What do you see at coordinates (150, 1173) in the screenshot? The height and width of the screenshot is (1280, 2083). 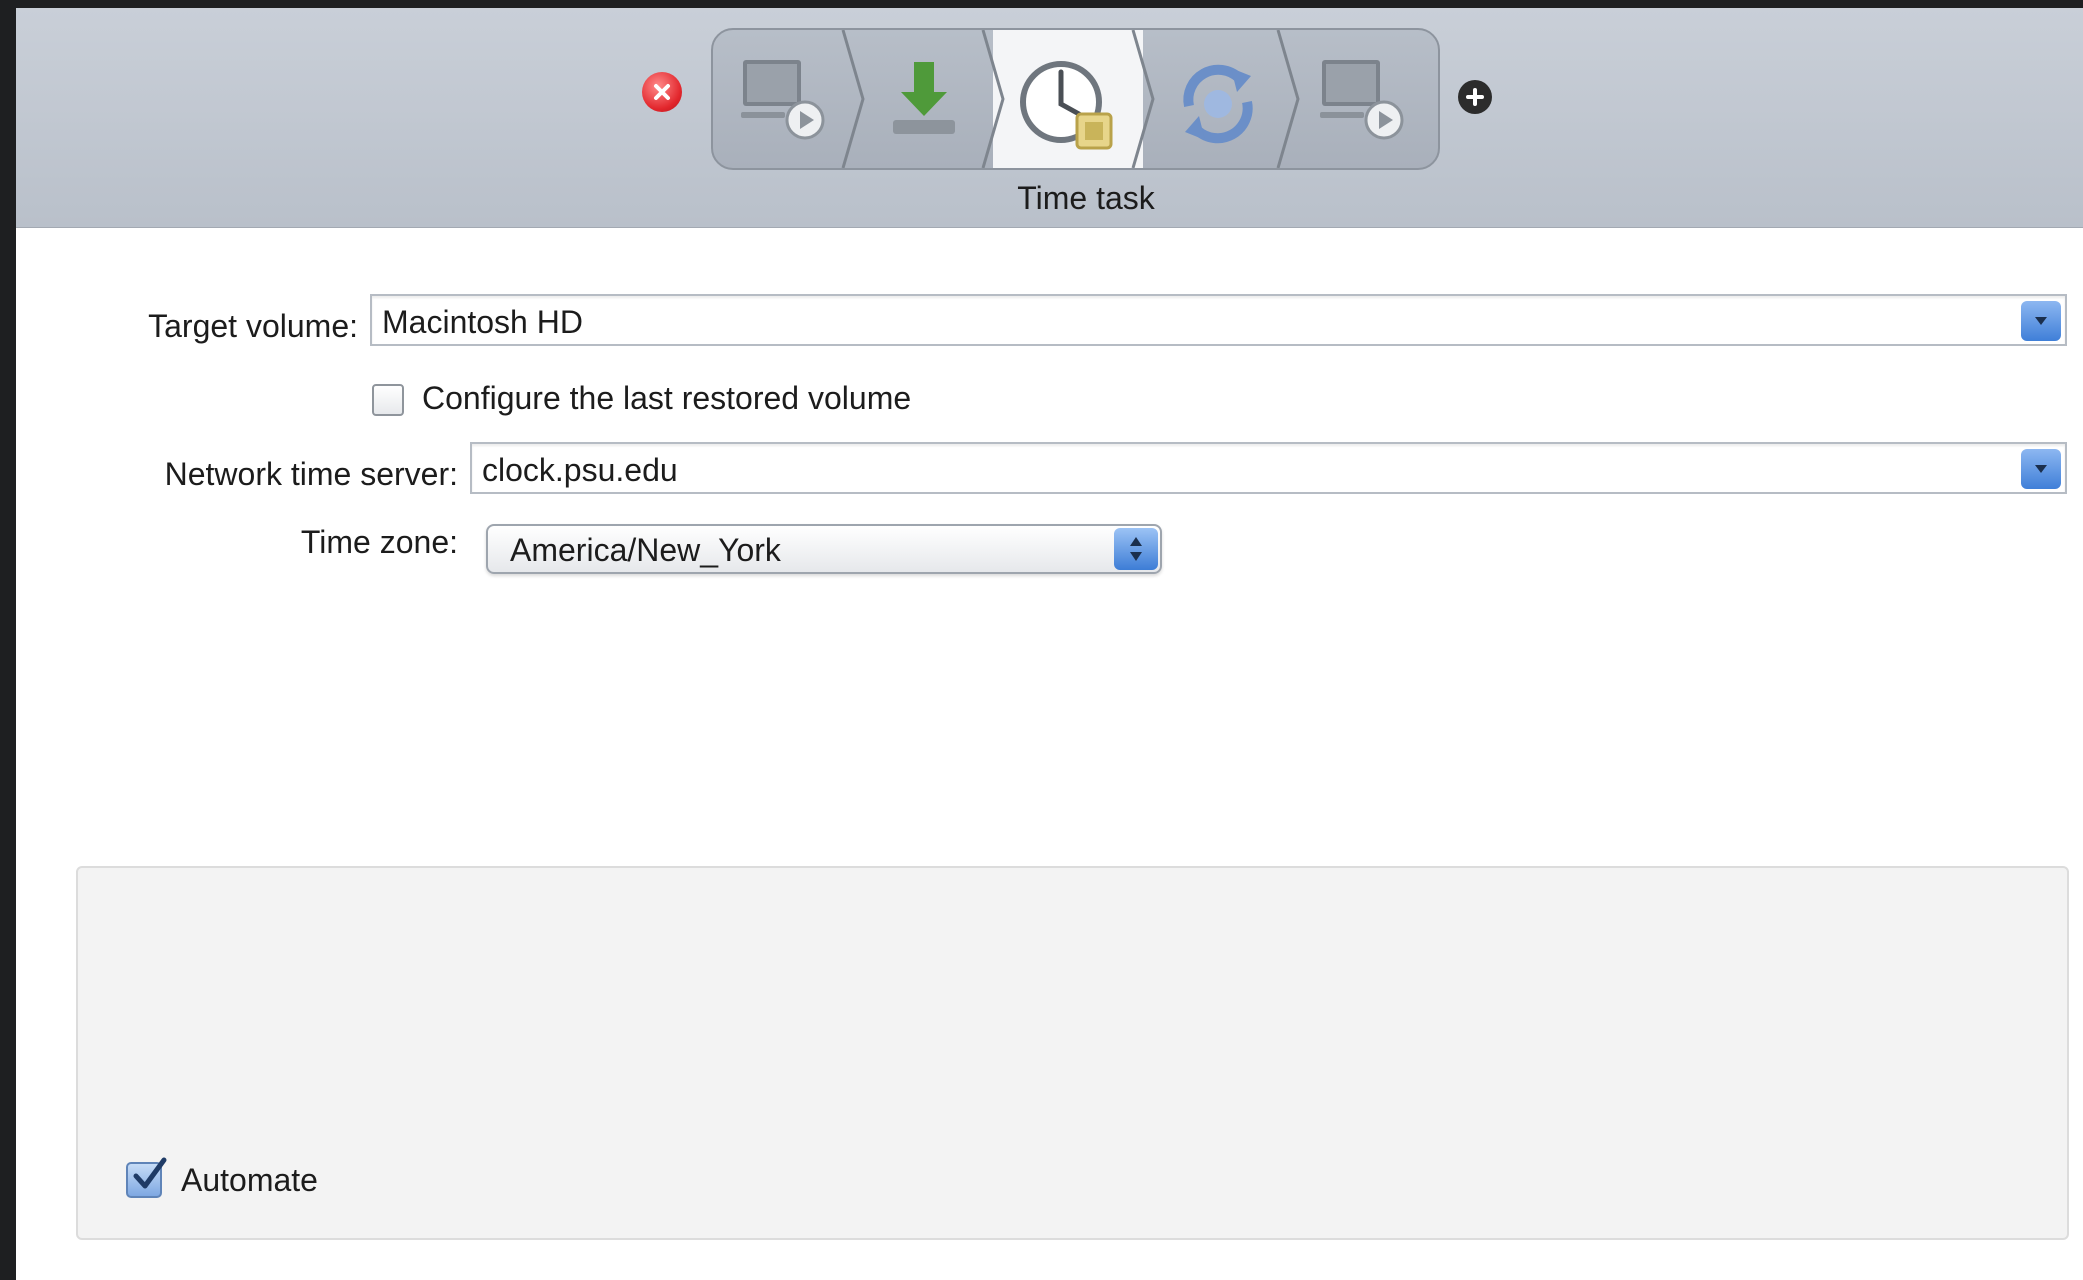 I see `checkmark-icon` at bounding box center [150, 1173].